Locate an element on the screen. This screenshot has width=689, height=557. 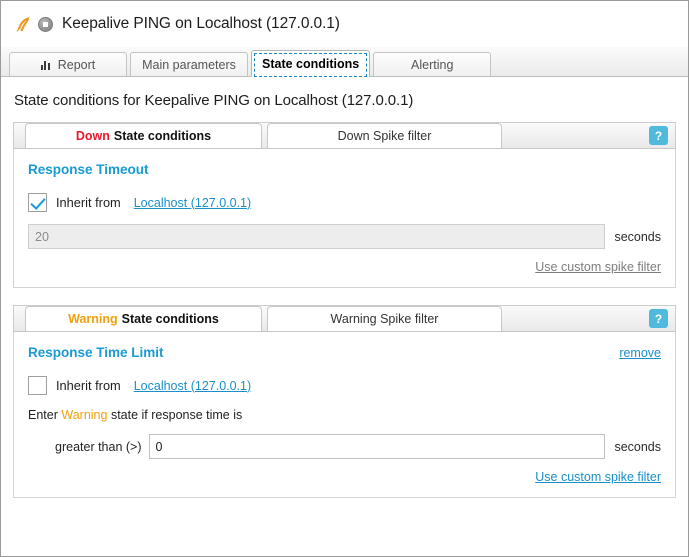
warning-condition-sentence: Enter Warning state if response time is is located at coordinates (344, 415).